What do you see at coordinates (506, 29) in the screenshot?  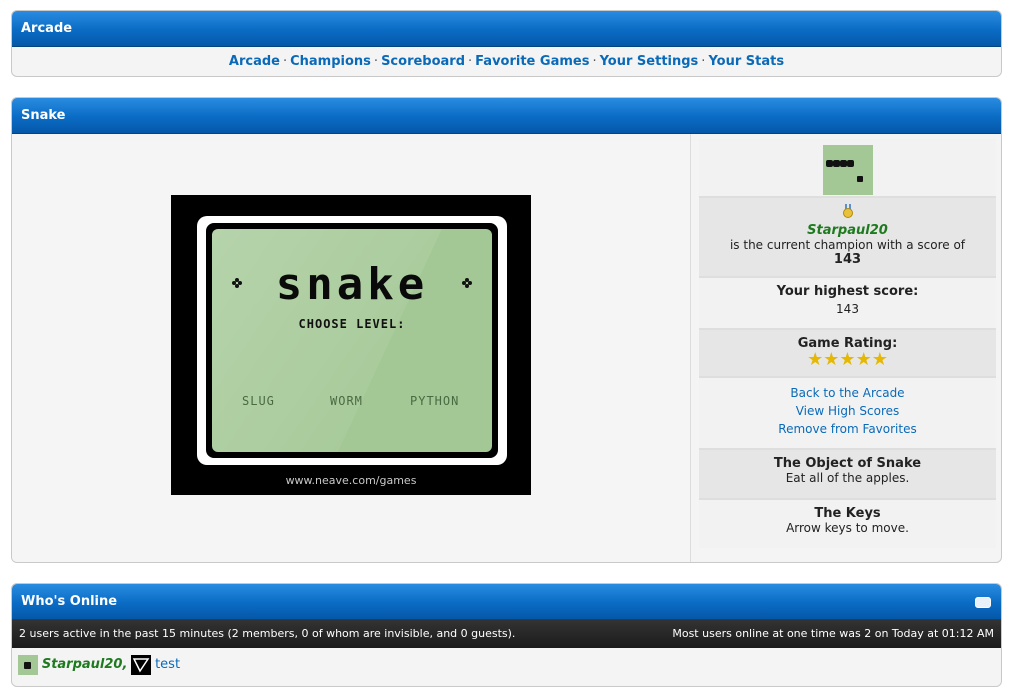 I see `arcade-header: Arcade` at bounding box center [506, 29].